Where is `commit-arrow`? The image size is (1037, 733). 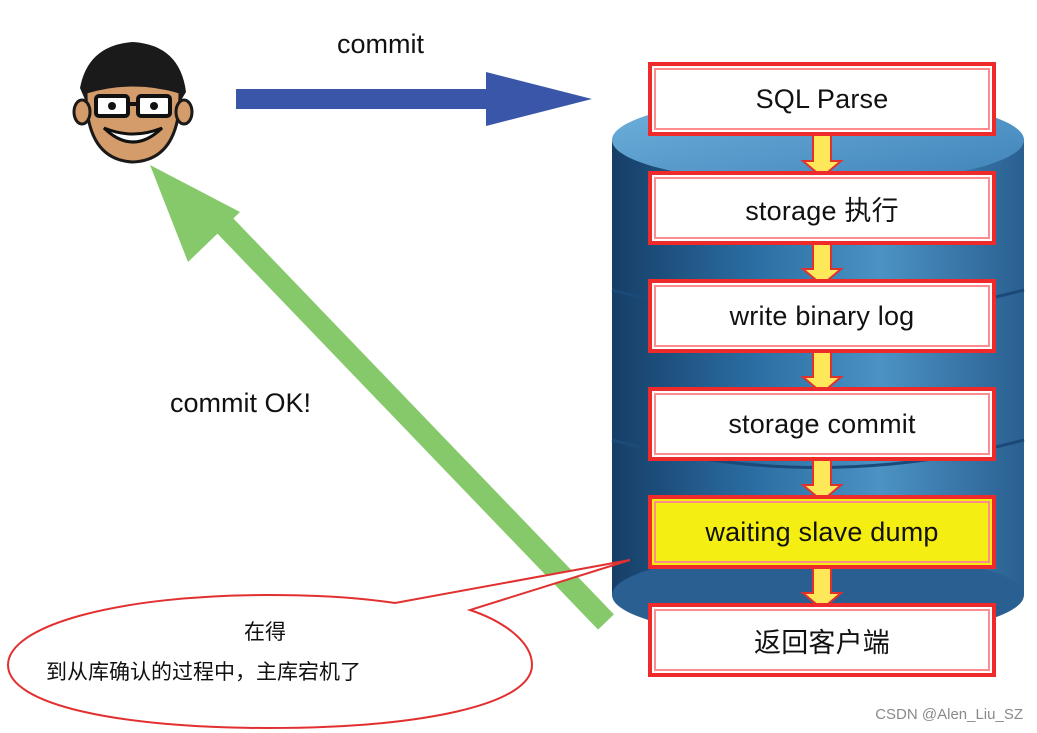 commit-arrow is located at coordinates (414, 99).